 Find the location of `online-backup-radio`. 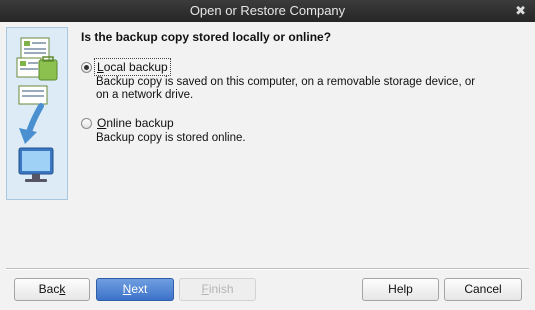

online-backup-radio is located at coordinates (86, 123).